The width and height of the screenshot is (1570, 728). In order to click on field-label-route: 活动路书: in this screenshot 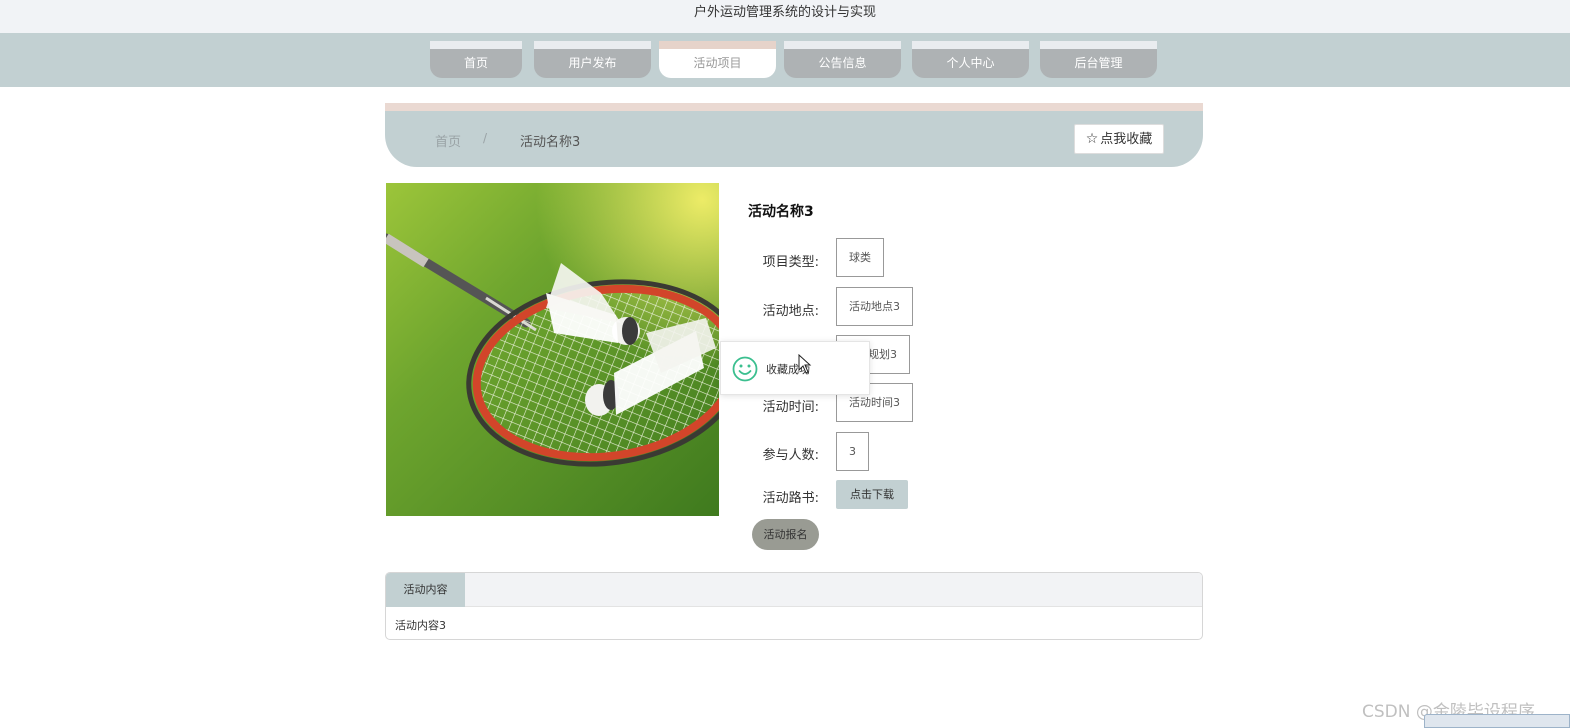, I will do `click(790, 498)`.